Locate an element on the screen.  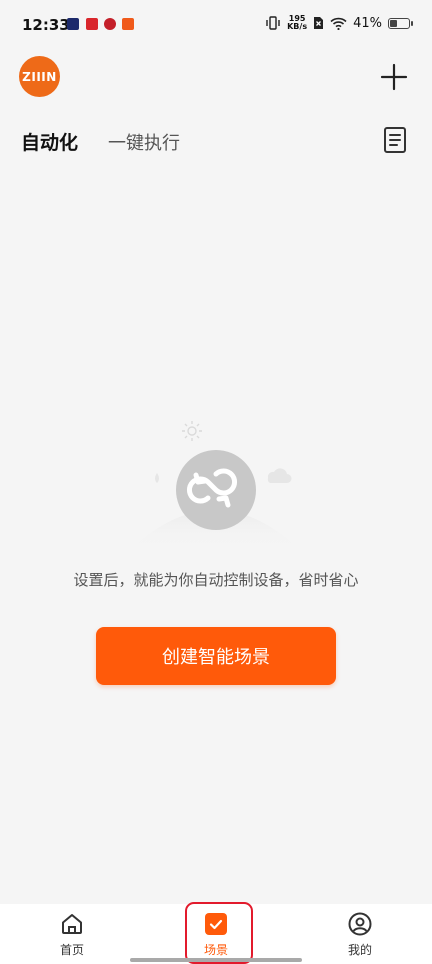
add-icon is located at coordinates (394, 77).